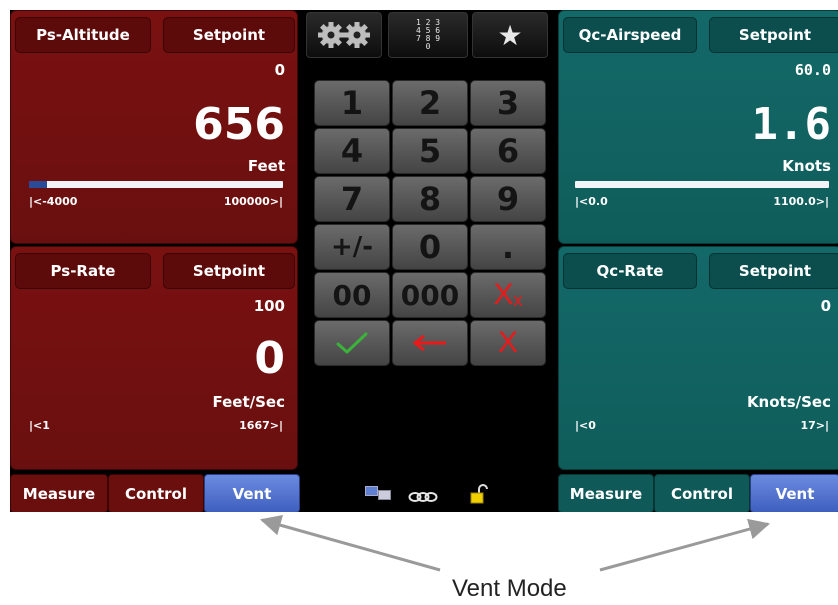  I want to click on clear-sub-label: x, so click(518, 299).